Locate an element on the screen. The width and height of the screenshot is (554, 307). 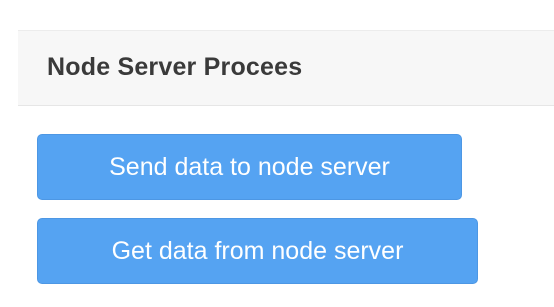
panel-title: Node Server Procees is located at coordinates (175, 67).